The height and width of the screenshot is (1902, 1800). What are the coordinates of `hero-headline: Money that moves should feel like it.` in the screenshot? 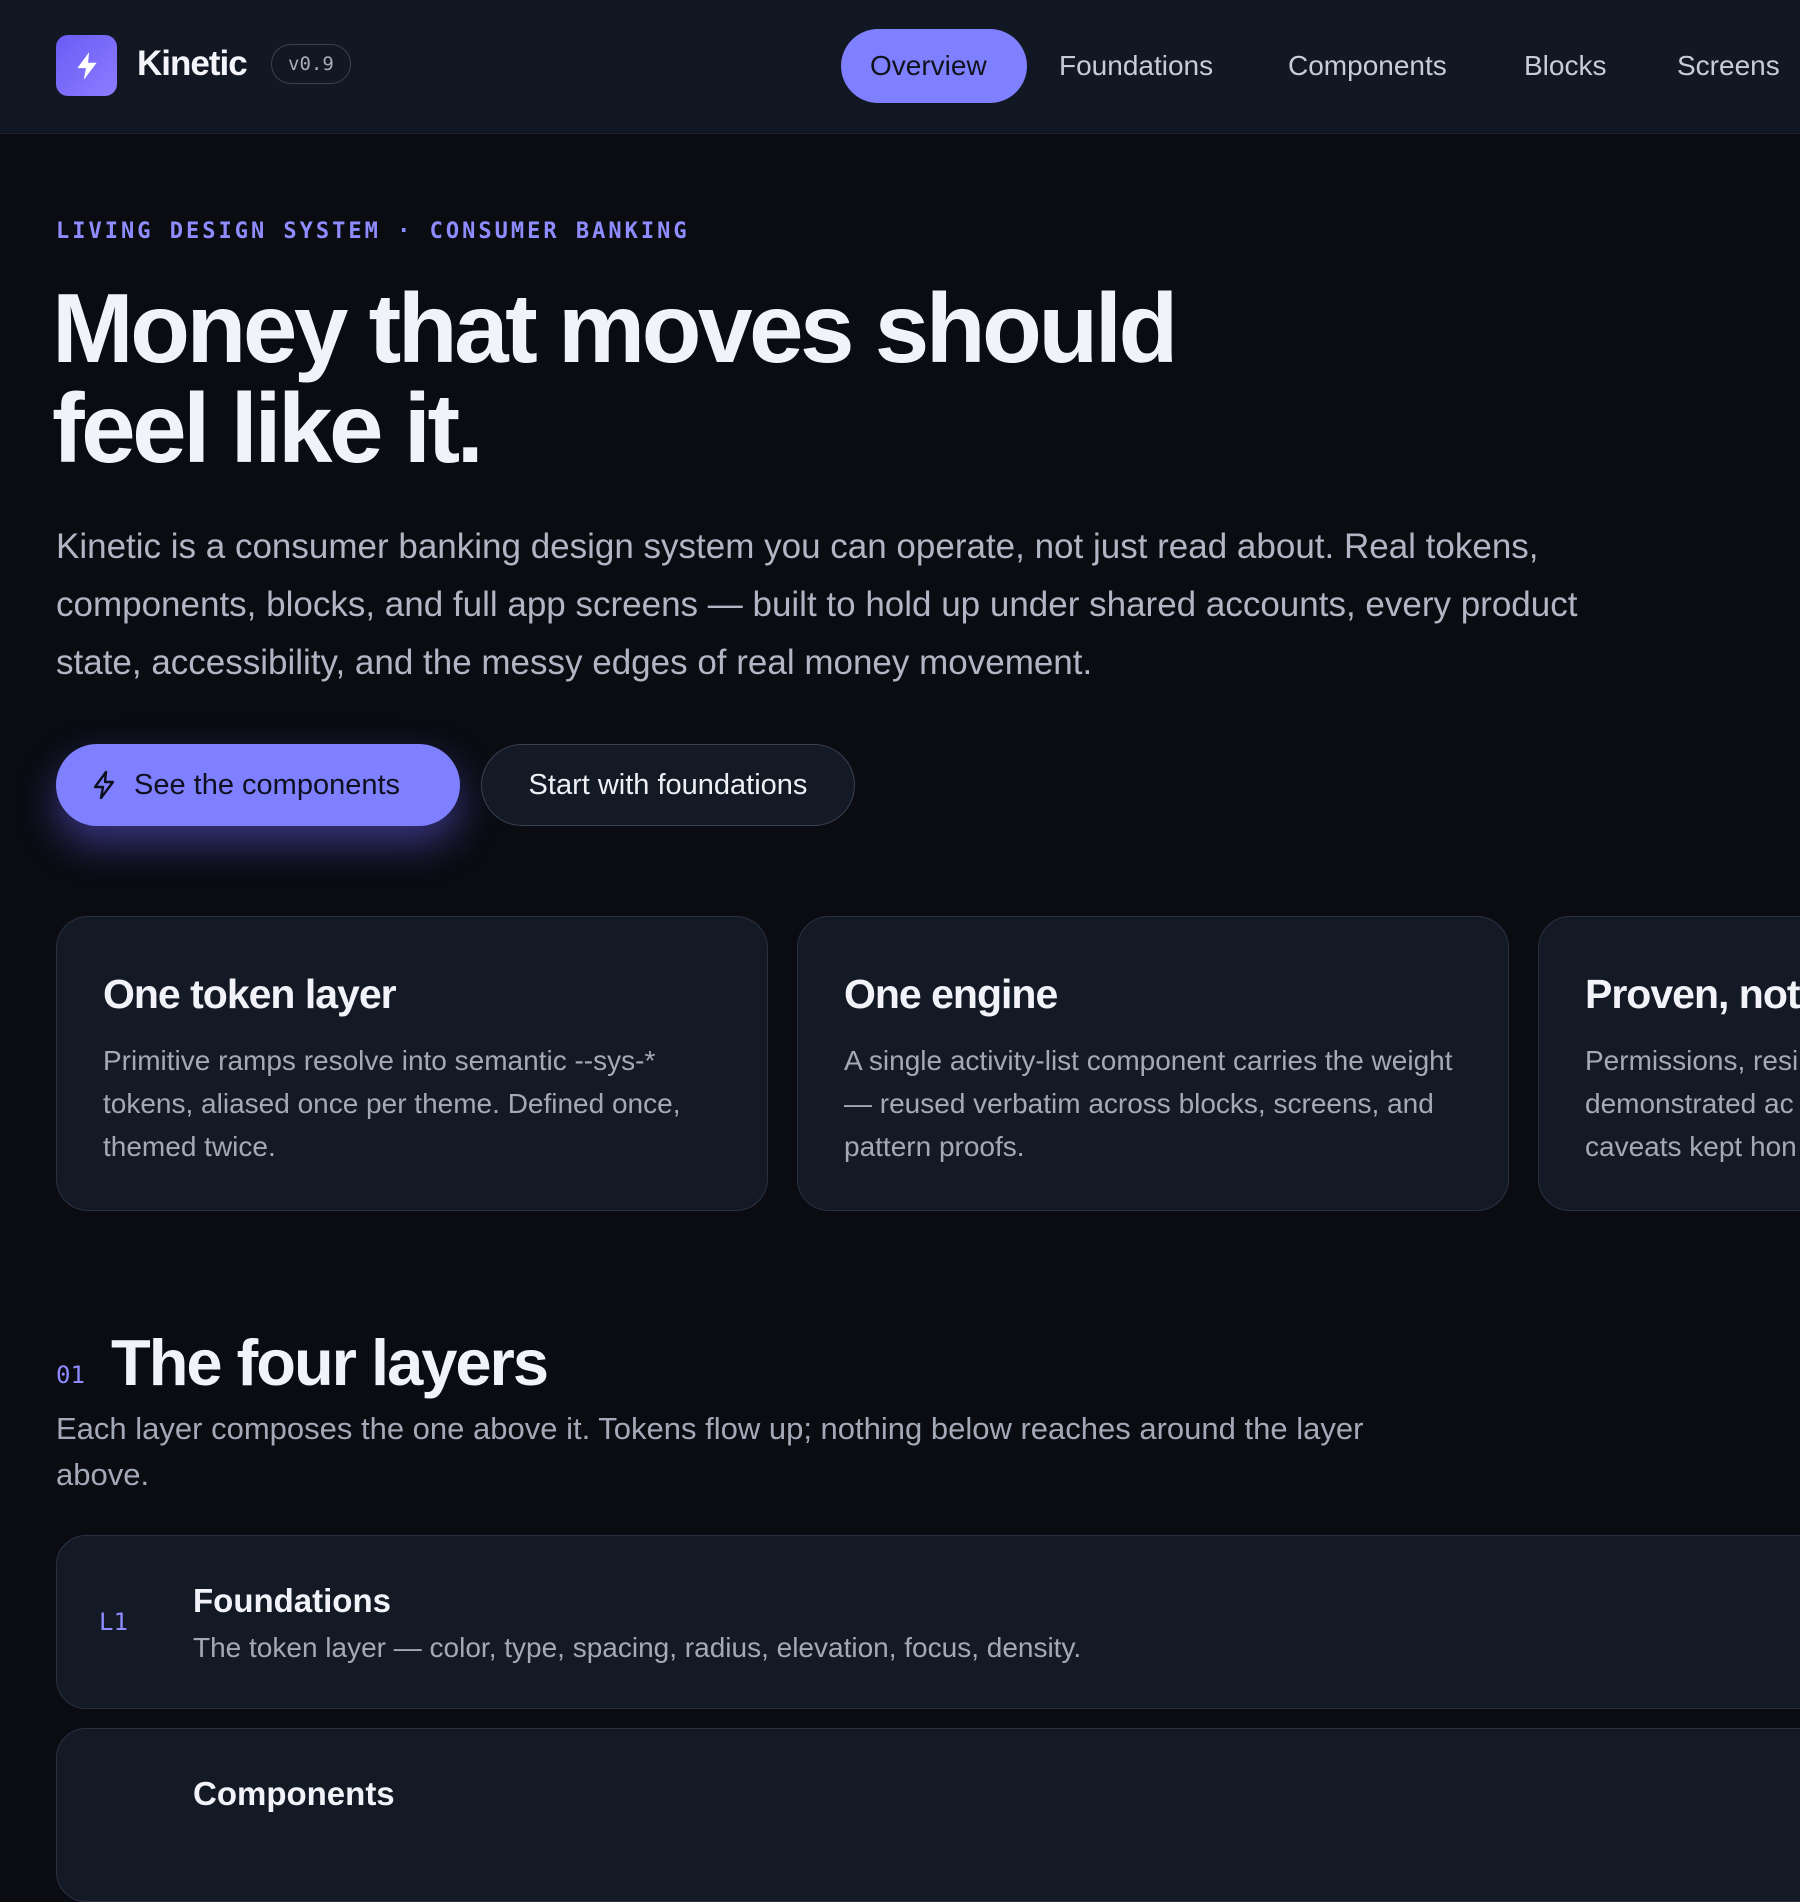 It's located at (752, 378).